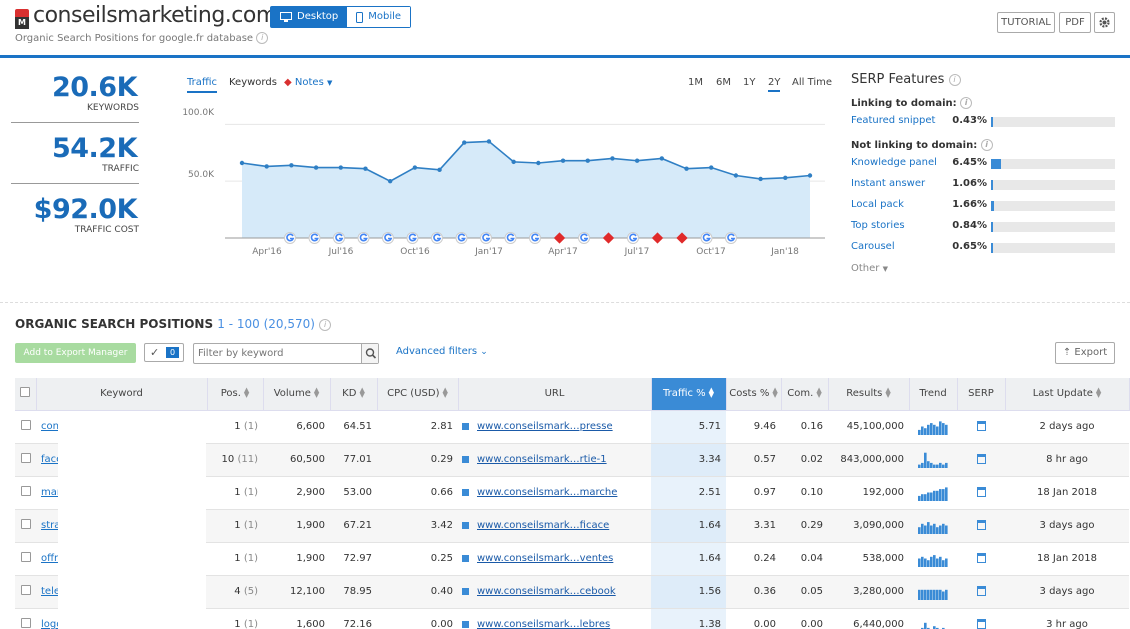 This screenshot has width=1130, height=629. What do you see at coordinates (1067, 394) in the screenshot?
I see `header-last-update: Last Update ▲ ▼` at bounding box center [1067, 394].